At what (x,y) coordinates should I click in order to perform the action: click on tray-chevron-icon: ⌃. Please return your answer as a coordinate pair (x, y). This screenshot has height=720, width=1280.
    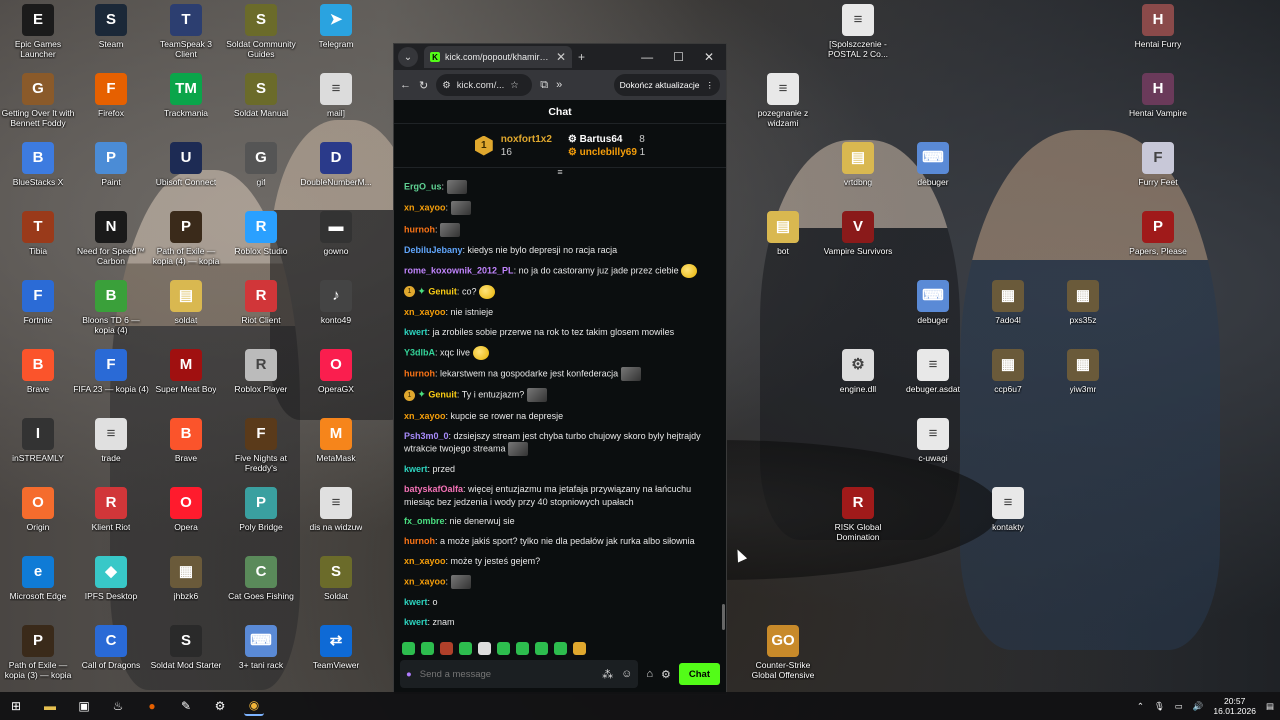
    Looking at the image, I should click on (1140, 706).